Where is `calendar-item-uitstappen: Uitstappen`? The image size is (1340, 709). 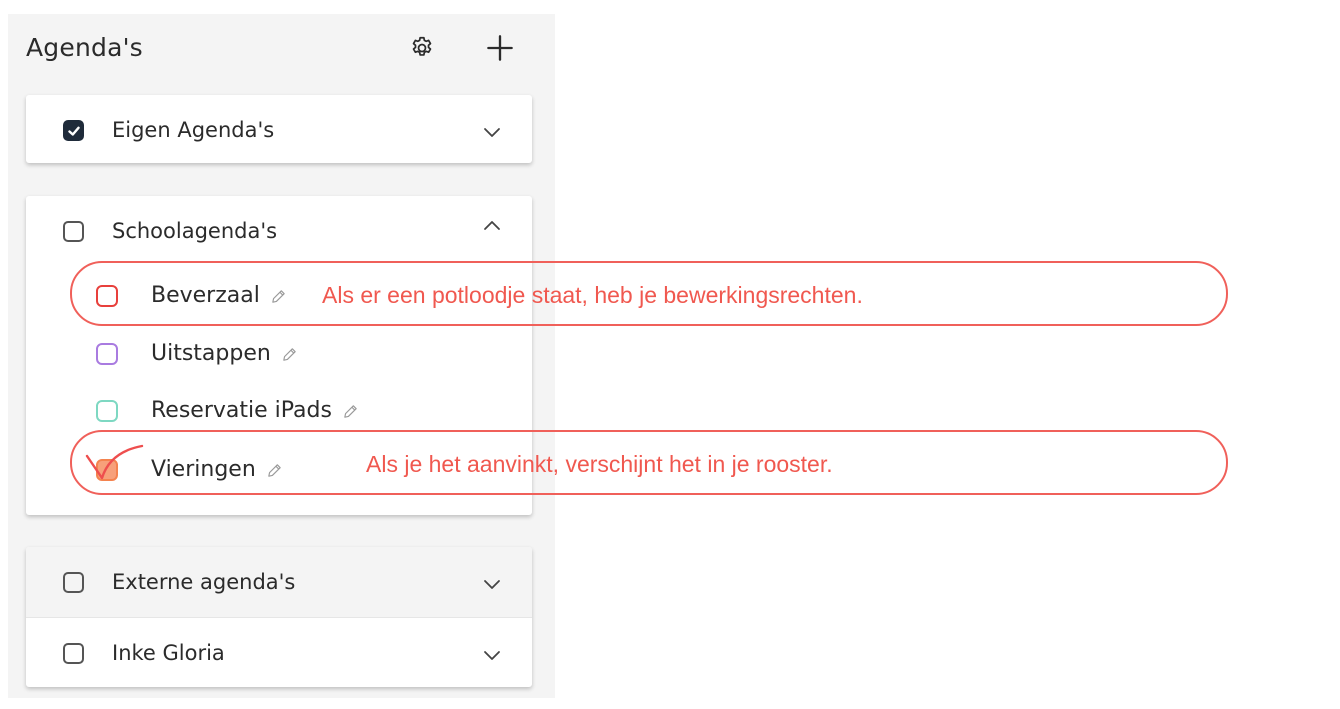 calendar-item-uitstappen: Uitstappen is located at coordinates (279, 354).